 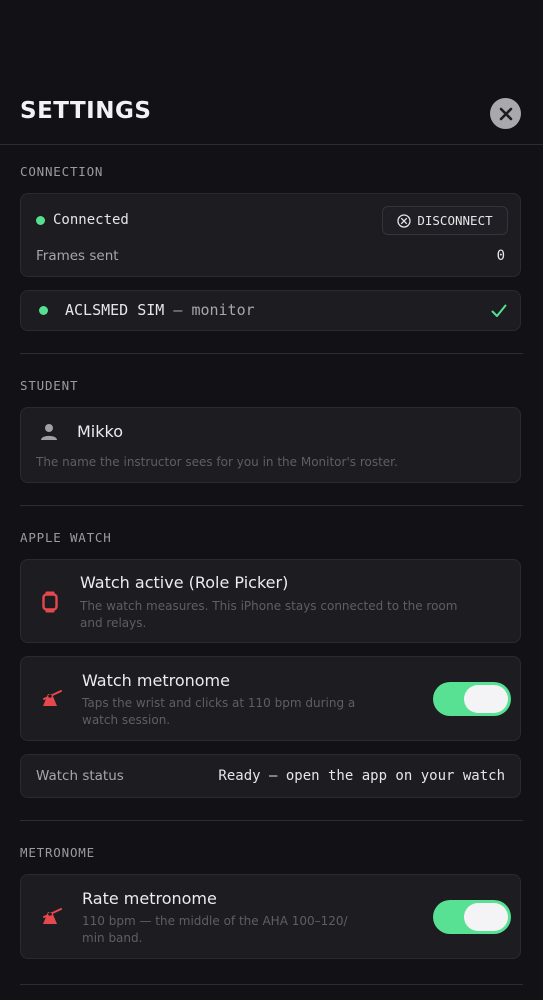 I want to click on rate-metronome-title: Rate metronome, so click(x=149, y=898).